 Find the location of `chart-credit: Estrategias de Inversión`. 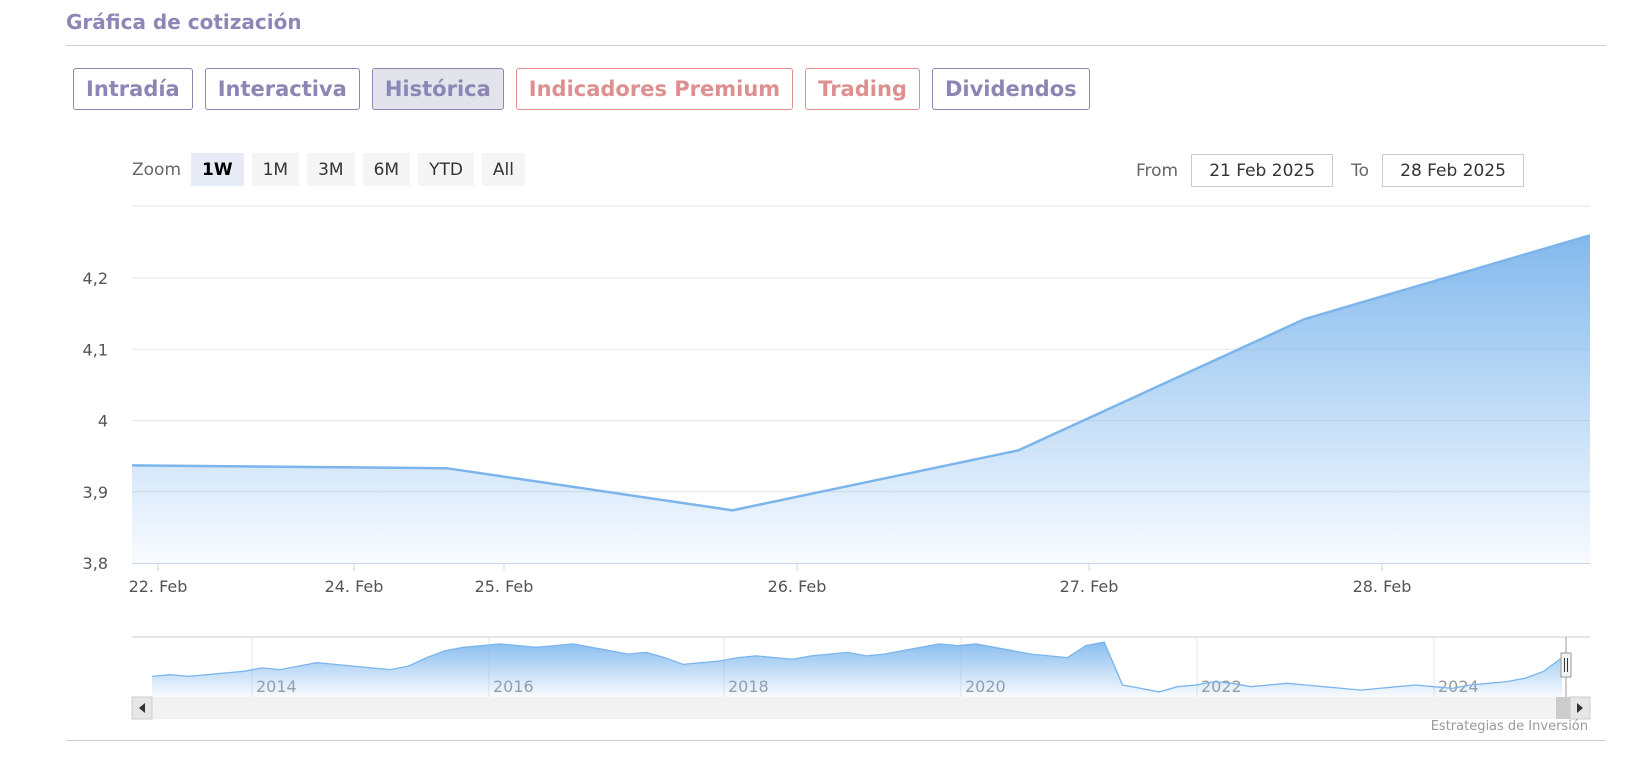

chart-credit: Estrategias de Inversión is located at coordinates (1509, 726).